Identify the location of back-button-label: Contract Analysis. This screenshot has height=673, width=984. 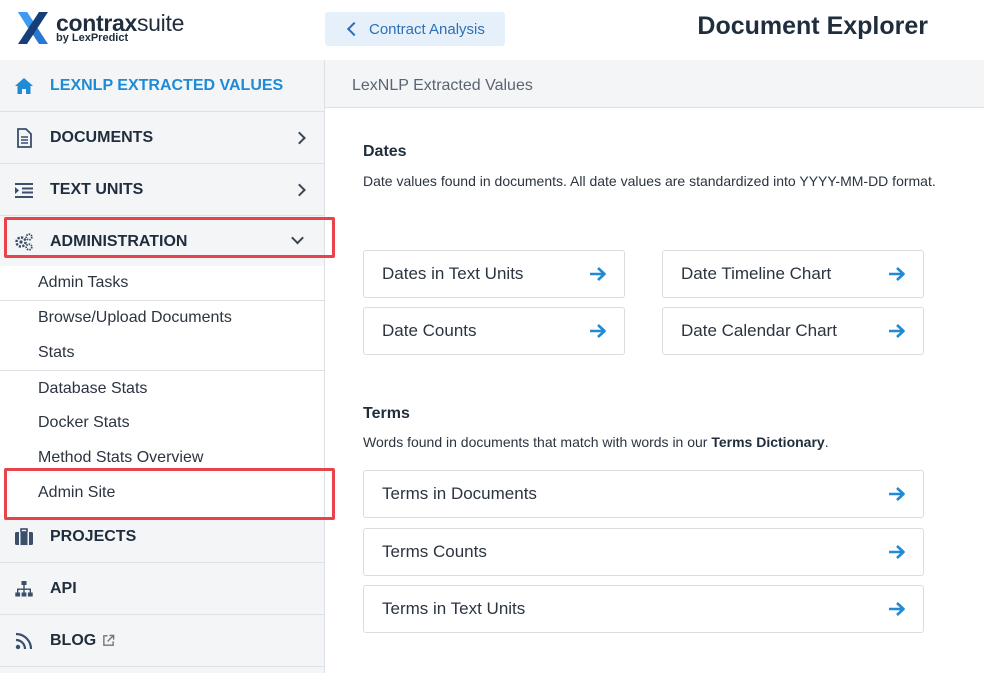
(427, 29).